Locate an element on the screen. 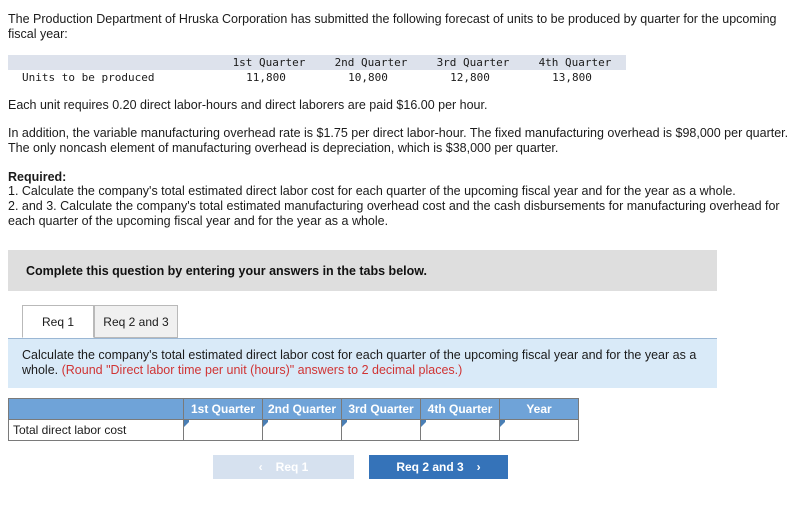 The height and width of the screenshot is (512, 811). forecast-header-q2: 2nd Quarter is located at coordinates (371, 62).